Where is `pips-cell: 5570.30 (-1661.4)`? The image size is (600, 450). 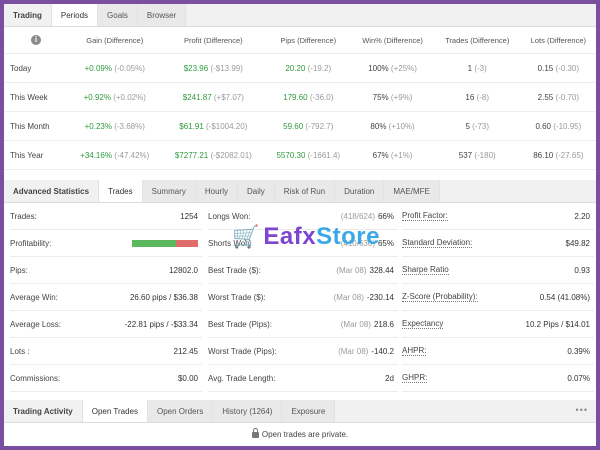
pips-cell: 5570.30 (-1661.4) is located at coordinates (308, 155).